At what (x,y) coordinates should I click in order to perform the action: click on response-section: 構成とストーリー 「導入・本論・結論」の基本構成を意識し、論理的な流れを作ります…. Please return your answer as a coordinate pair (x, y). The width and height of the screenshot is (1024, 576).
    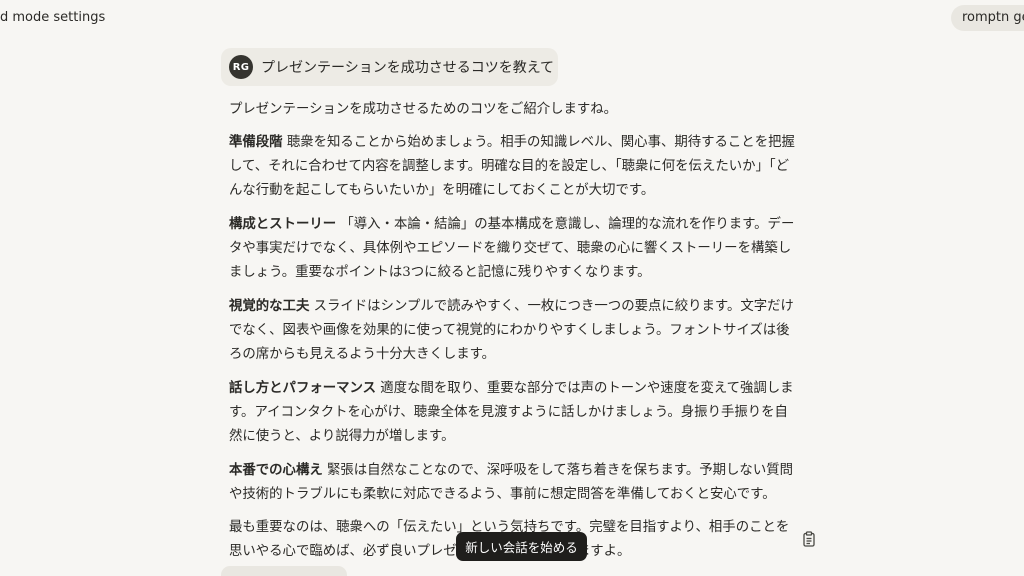
    Looking at the image, I should click on (512, 248).